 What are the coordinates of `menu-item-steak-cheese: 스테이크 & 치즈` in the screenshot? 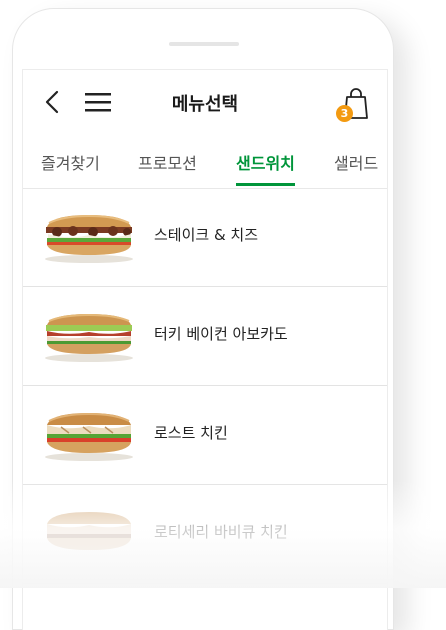 It's located at (205, 237).